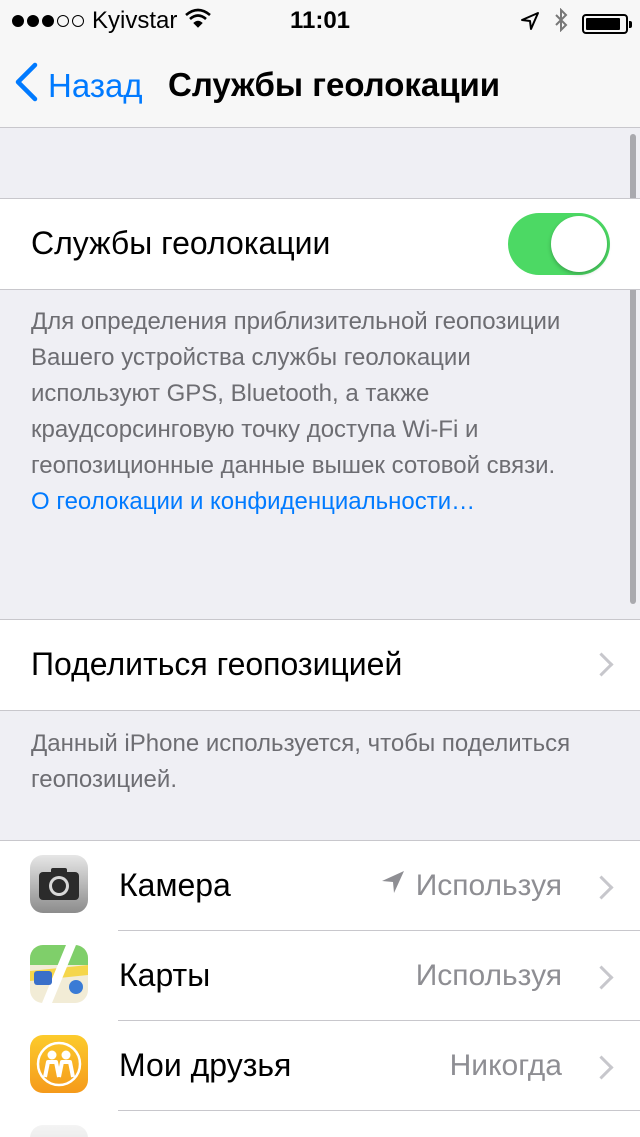  Describe the element at coordinates (579, 244) in the screenshot. I see `toggle-knob` at that location.